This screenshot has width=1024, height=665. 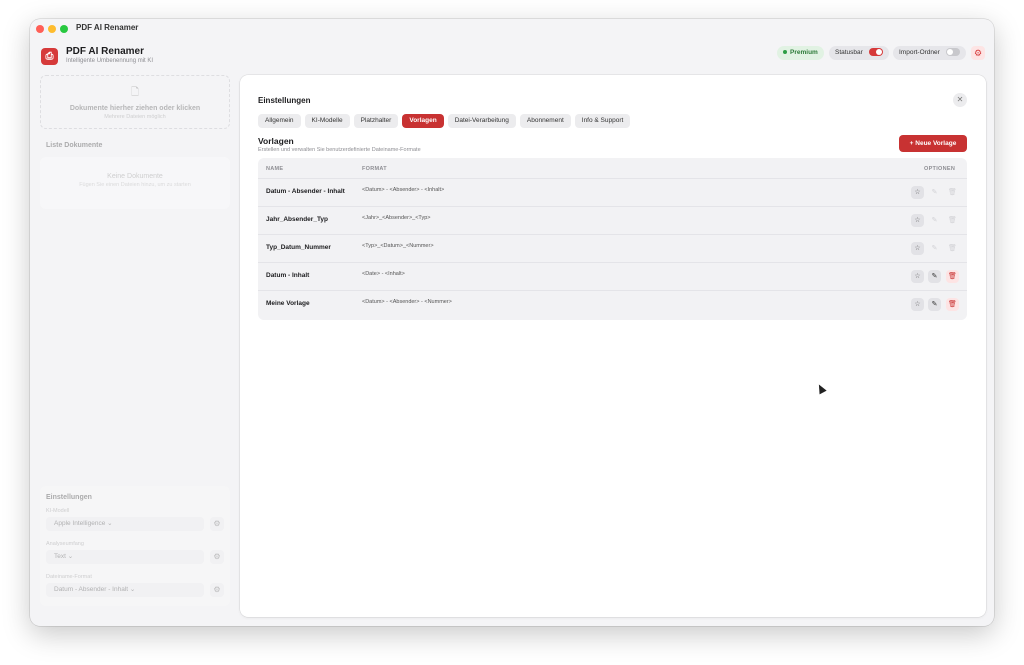 What do you see at coordinates (279, 121) in the screenshot?
I see `tab-allgemein: Allgemein` at bounding box center [279, 121].